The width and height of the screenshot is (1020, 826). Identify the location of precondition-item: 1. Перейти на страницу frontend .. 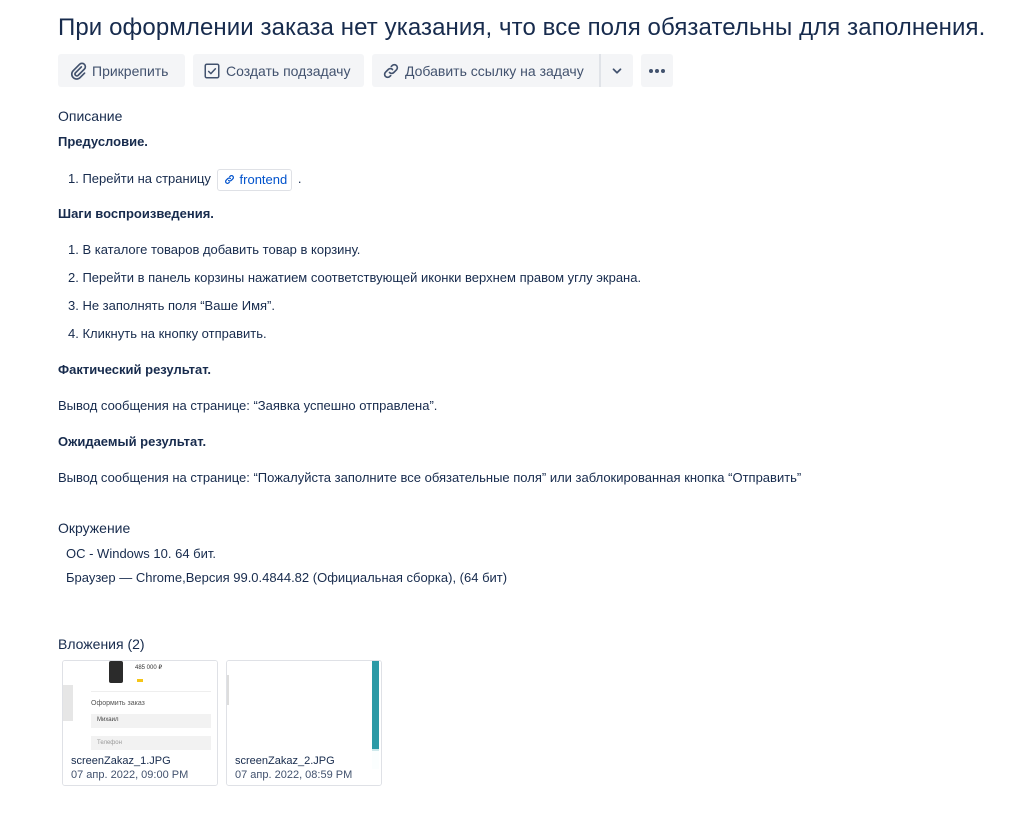
(184, 179).